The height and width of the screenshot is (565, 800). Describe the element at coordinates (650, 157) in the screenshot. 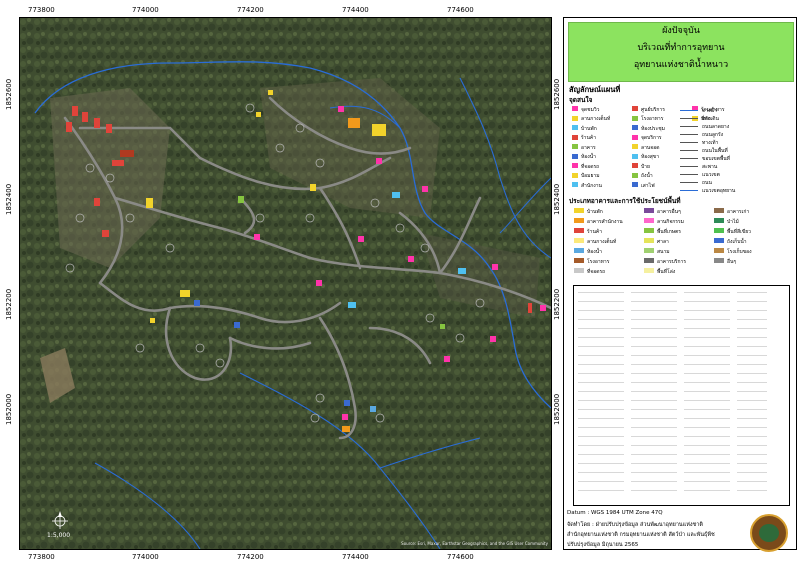

I see `poi-legend-label: ห้องสุขา` at that location.